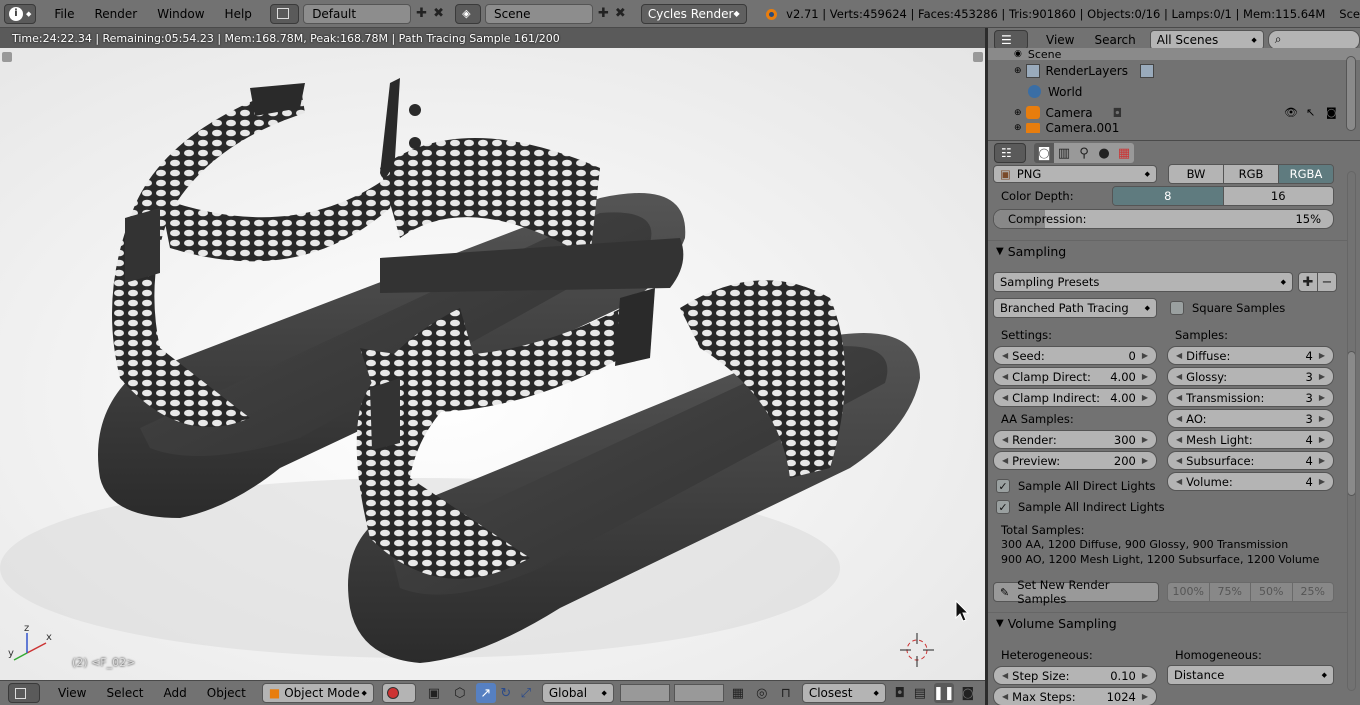 The height and width of the screenshot is (705, 1360). What do you see at coordinates (1010, 153) in the screenshot?
I see `properties-editor-type: ☷` at bounding box center [1010, 153].